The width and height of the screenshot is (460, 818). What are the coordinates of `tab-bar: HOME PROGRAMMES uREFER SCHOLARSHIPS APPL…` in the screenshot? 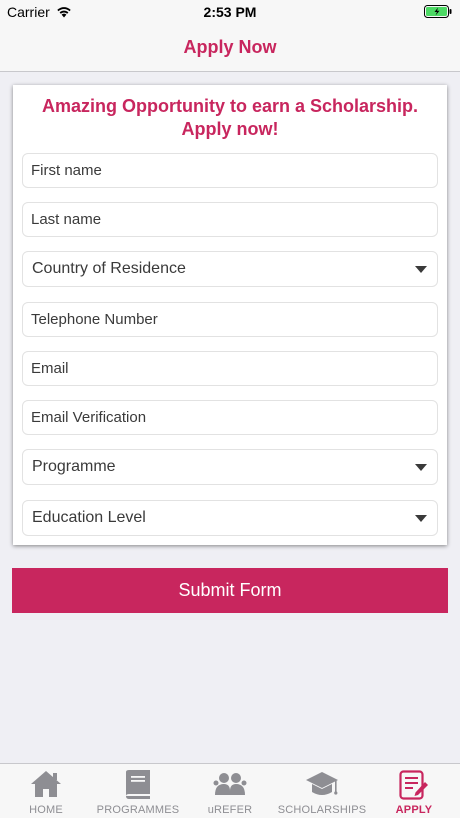 It's located at (230, 790).